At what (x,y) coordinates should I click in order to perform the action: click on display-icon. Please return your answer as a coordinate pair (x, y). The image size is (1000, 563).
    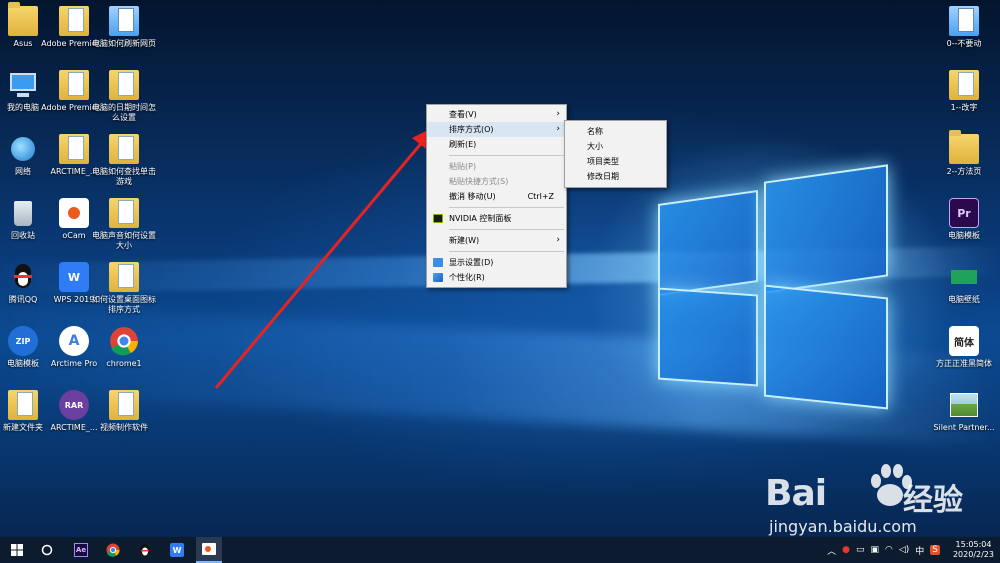
    Looking at the image, I should click on (438, 262).